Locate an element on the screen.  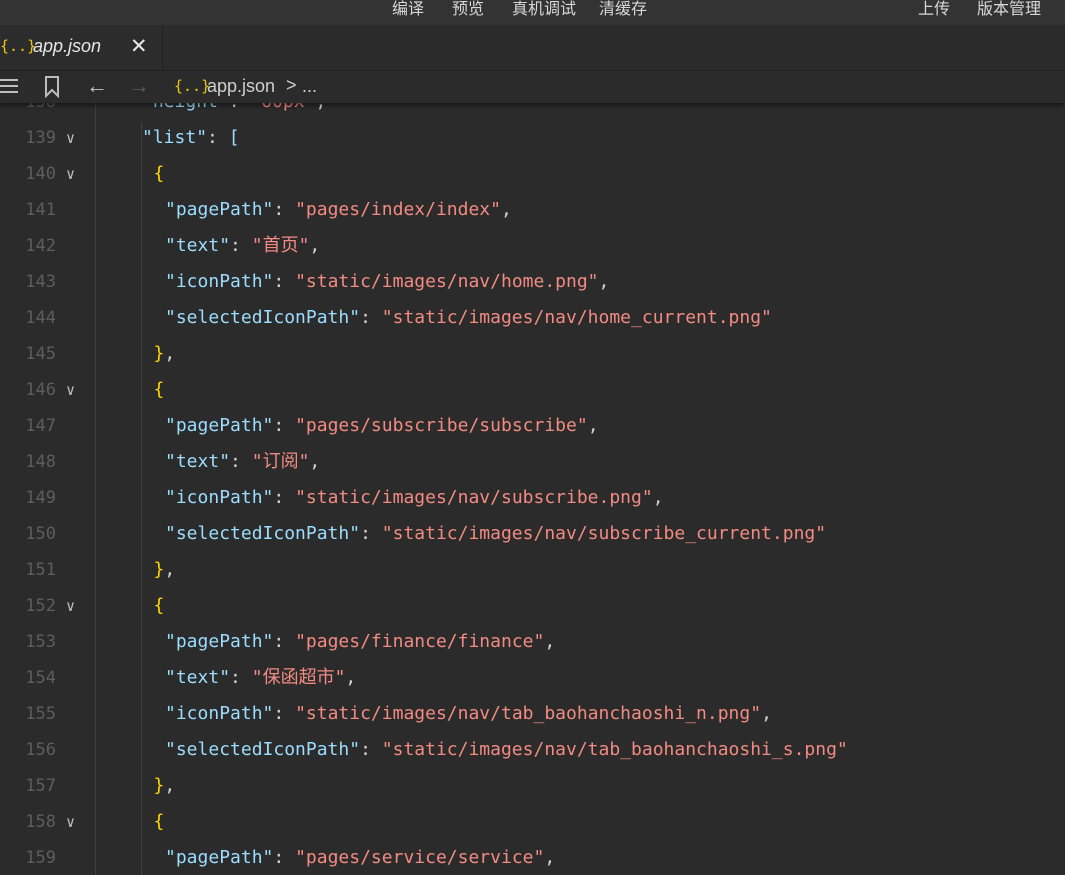
code-line: 139 ∨ "list": [ is located at coordinates (532, 138).